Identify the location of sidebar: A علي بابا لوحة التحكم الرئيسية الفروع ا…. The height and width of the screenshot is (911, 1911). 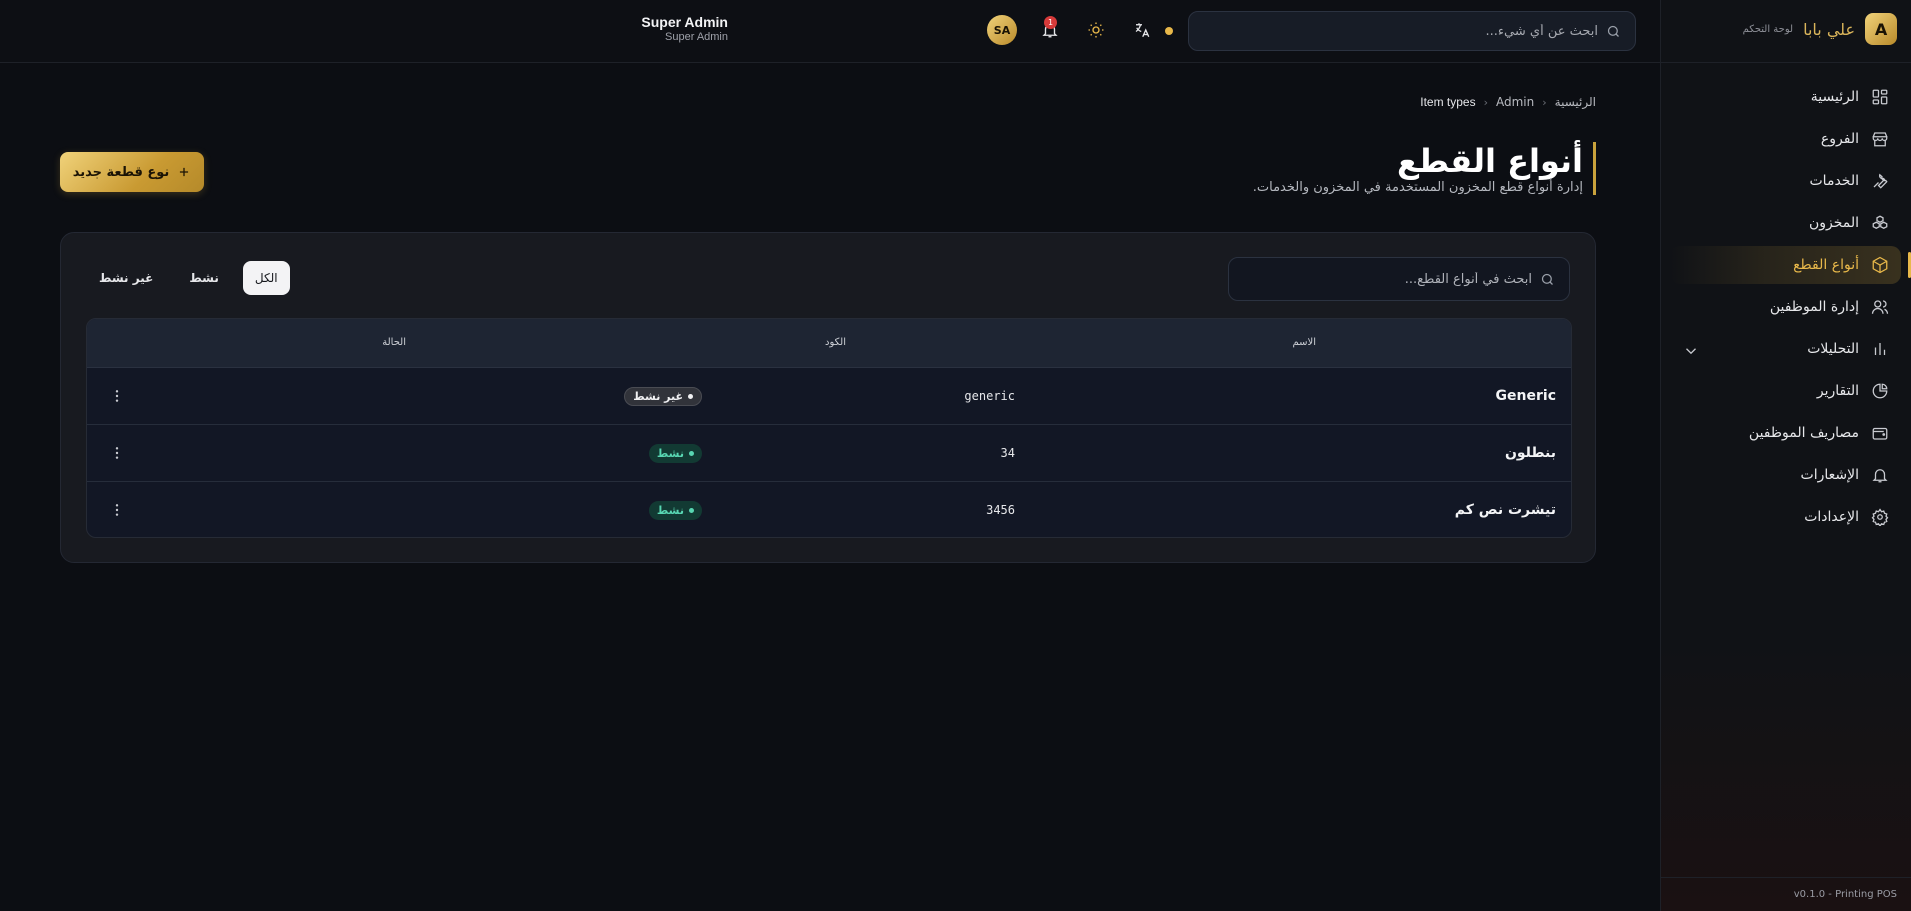
(1785, 455).